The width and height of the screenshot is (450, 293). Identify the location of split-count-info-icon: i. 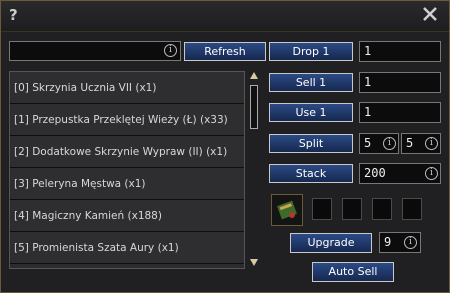
(431, 143).